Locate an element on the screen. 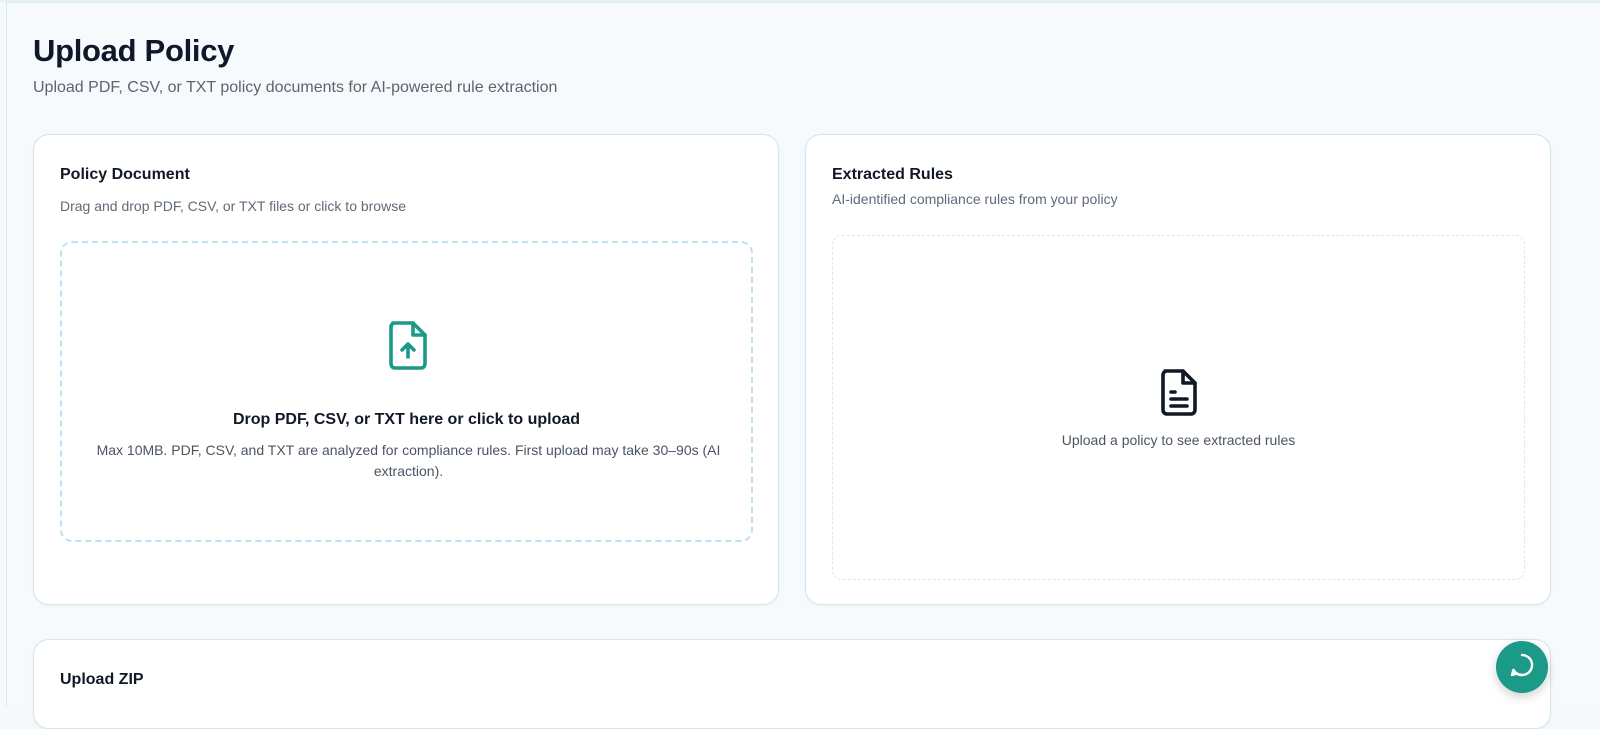 The width and height of the screenshot is (1600, 729). upload-zip-title: Upload ZIP is located at coordinates (102, 679).